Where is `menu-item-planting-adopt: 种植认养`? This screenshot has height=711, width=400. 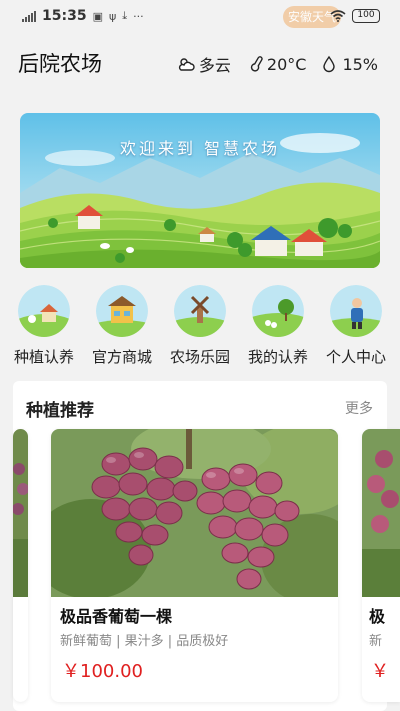
menu-item-planting-adopt: 种植认养 is located at coordinates (44, 326).